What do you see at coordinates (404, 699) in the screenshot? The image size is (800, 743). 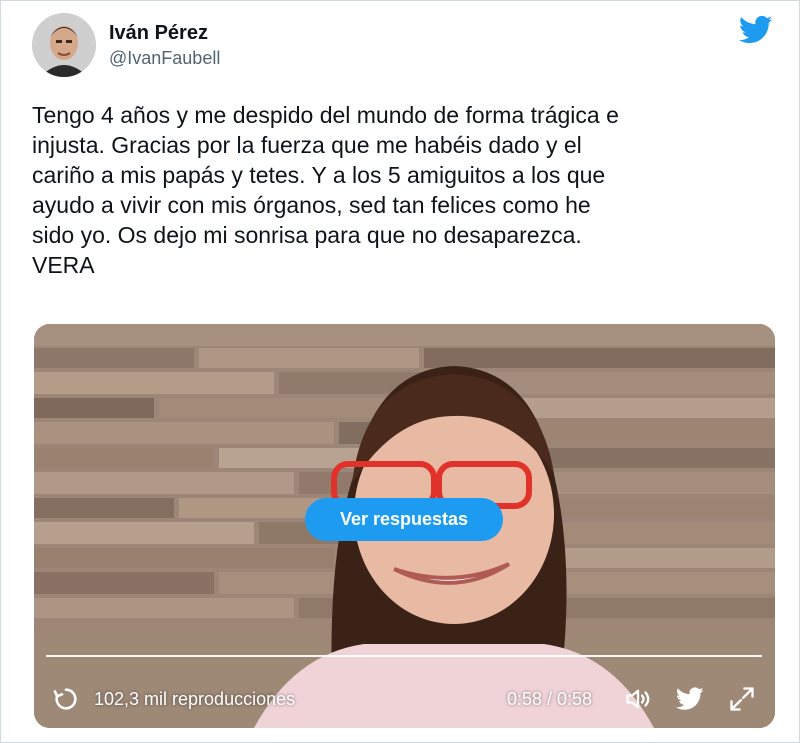 I see `video-controls: 102,3 mil reproducciones 0:58 / 0:58` at bounding box center [404, 699].